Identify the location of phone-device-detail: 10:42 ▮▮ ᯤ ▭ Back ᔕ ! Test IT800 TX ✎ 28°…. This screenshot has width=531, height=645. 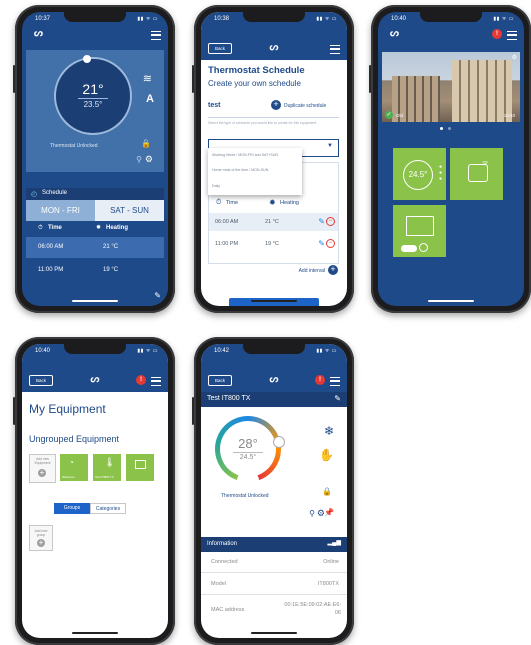
(273, 491).